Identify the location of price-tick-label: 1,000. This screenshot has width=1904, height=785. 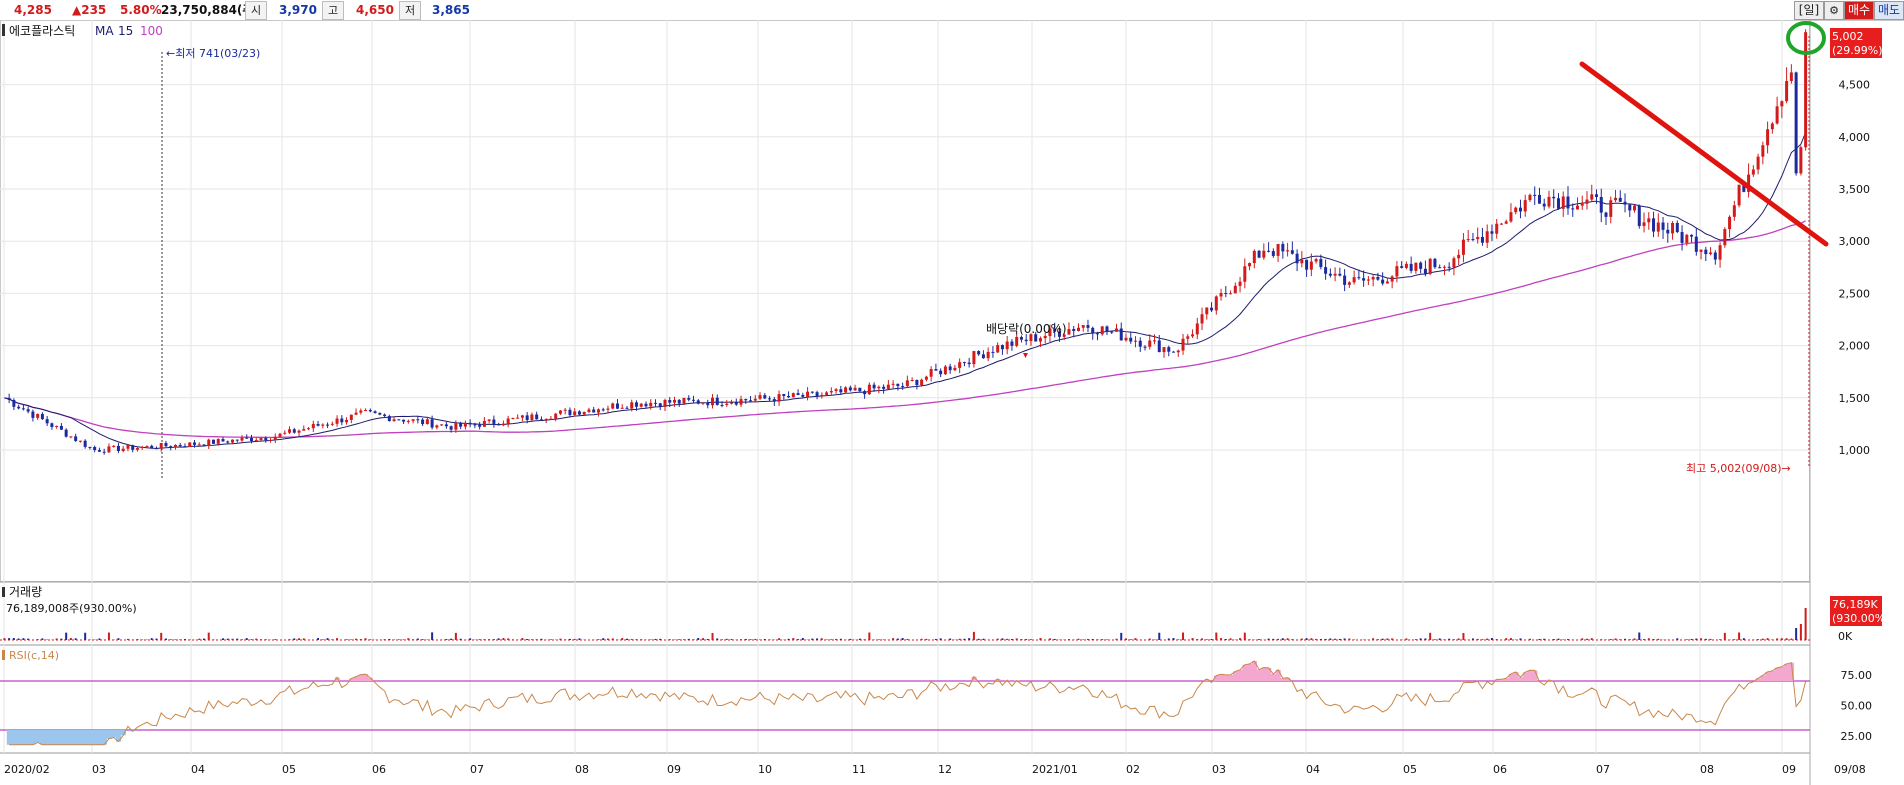
(1855, 450).